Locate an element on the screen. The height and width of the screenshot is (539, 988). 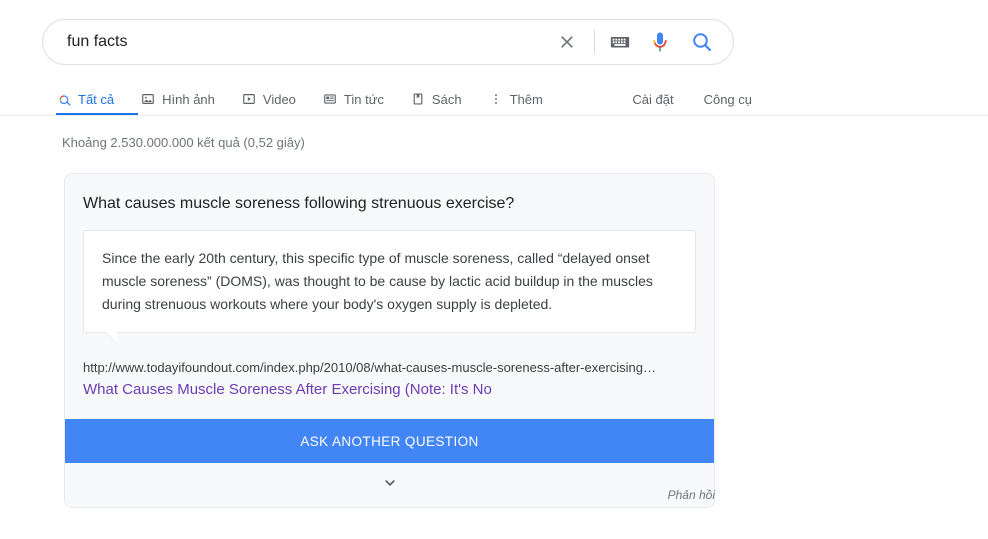
tab-label: Tin tức is located at coordinates (363, 99).